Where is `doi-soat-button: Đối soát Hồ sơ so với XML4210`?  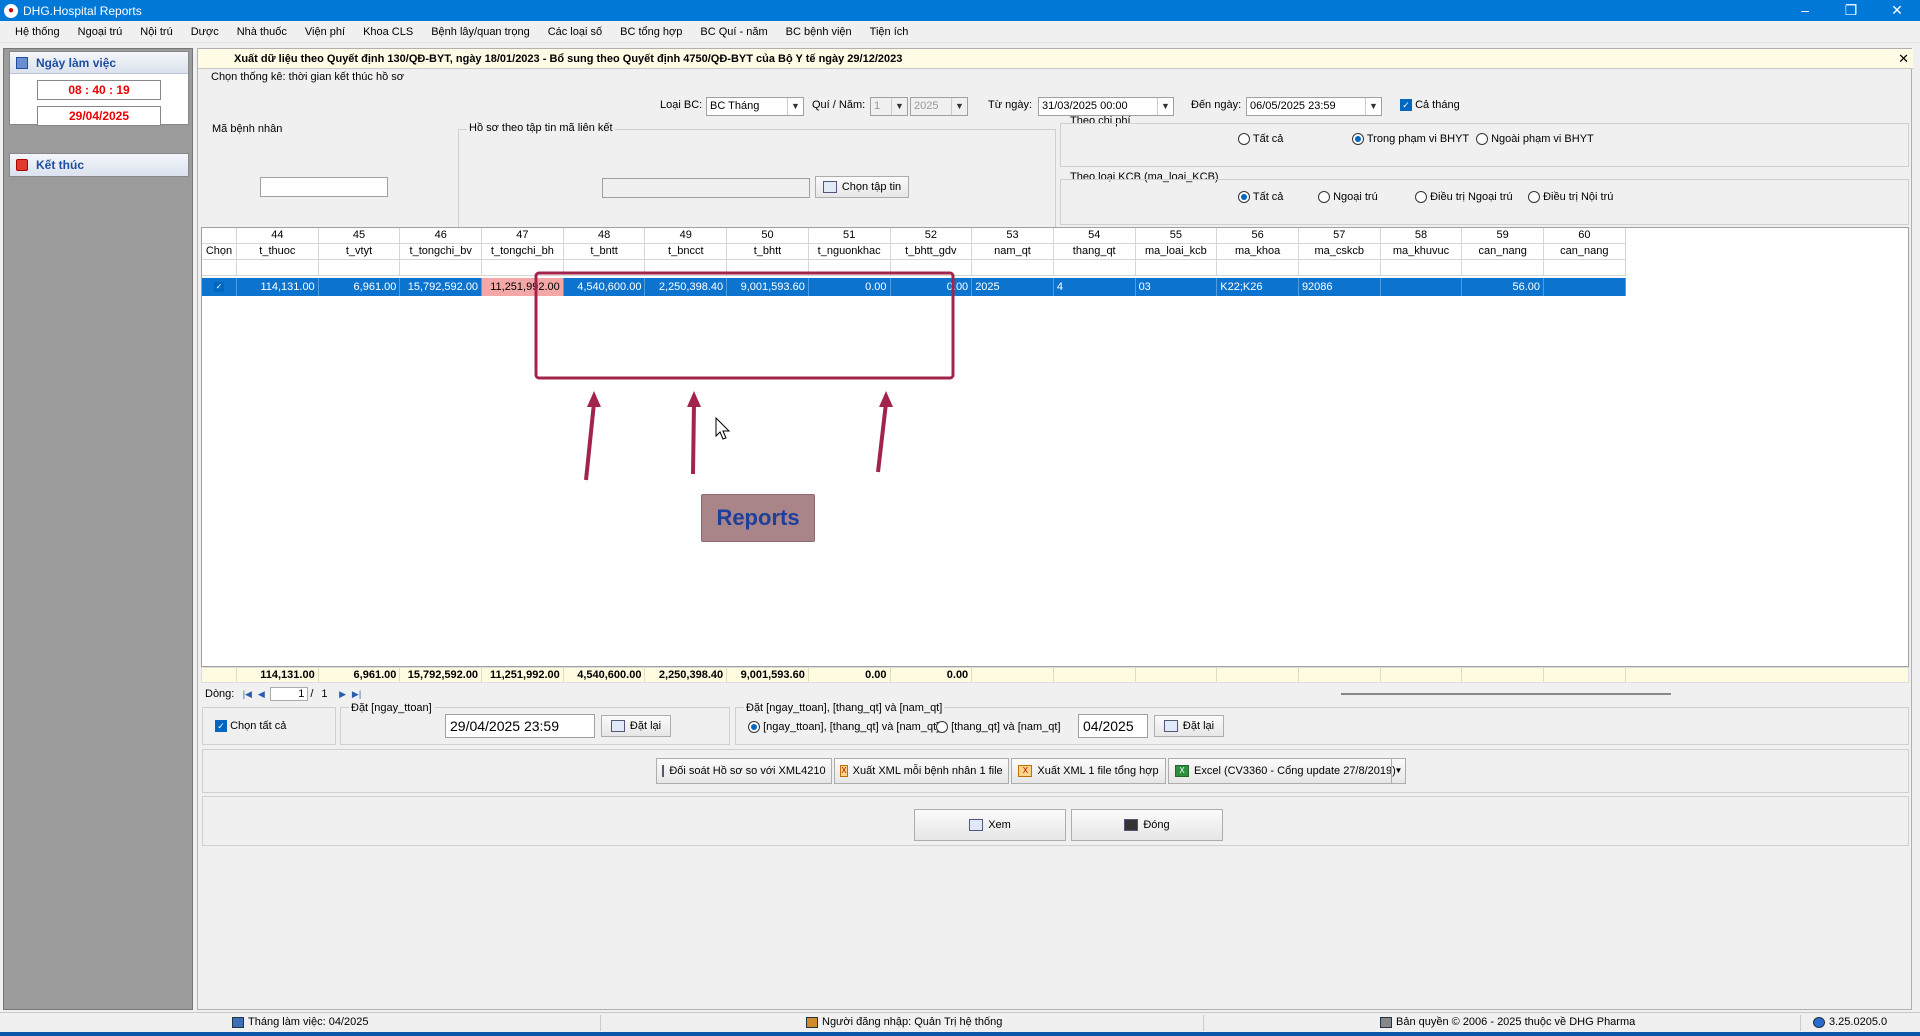
doi-soat-button: Đối soát Hồ sơ so với XML4210 is located at coordinates (744, 771).